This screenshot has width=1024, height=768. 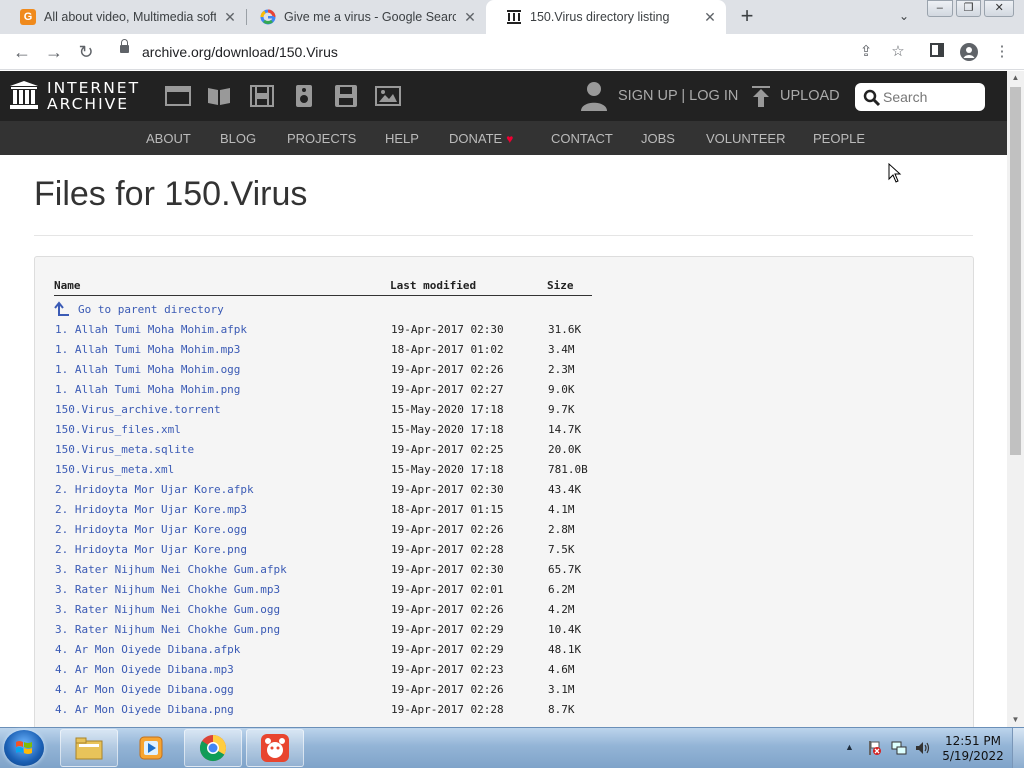 What do you see at coordinates (973, 749) in the screenshot?
I see `system-clock: 12:51 PM 5/19/2022` at bounding box center [973, 749].